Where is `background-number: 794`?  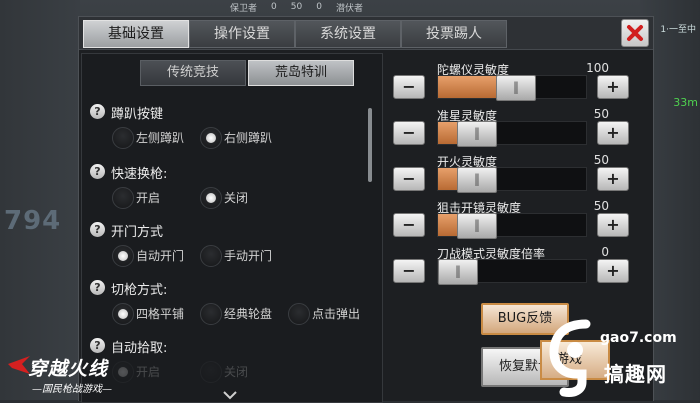
background-number: 794 is located at coordinates (33, 221).